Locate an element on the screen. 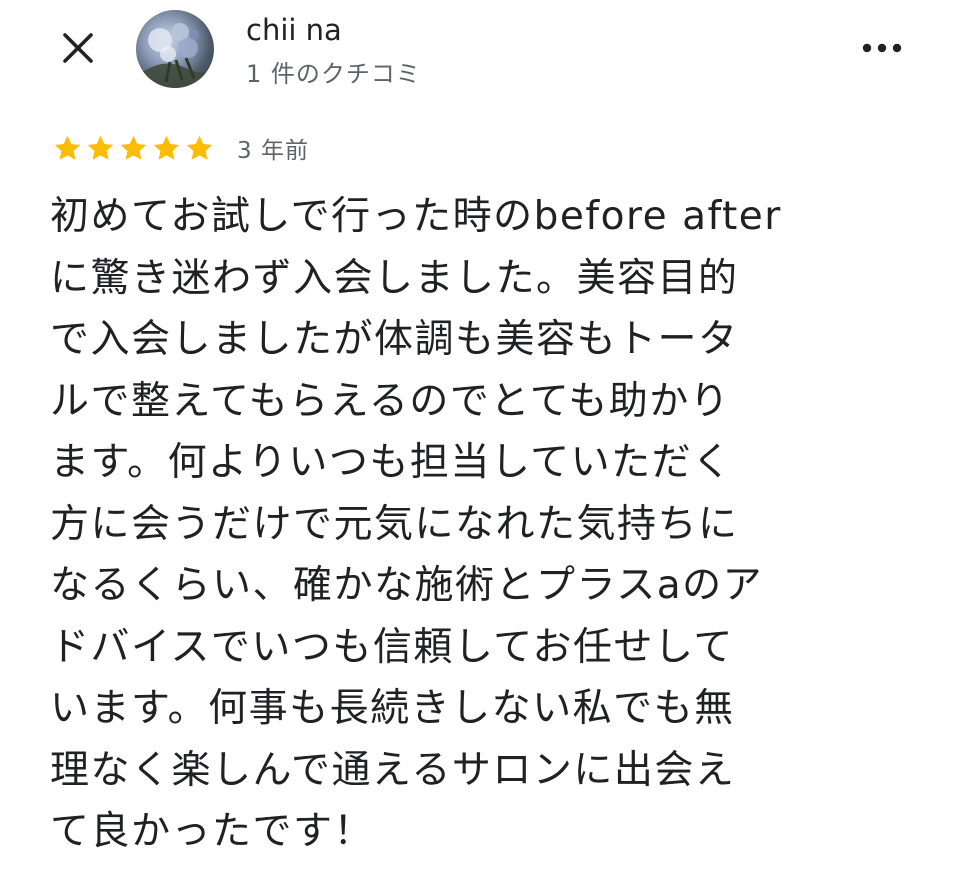 This screenshot has width=960, height=891. review-line: ドバイスでいつも信頼してお任せして is located at coordinates (392, 647).